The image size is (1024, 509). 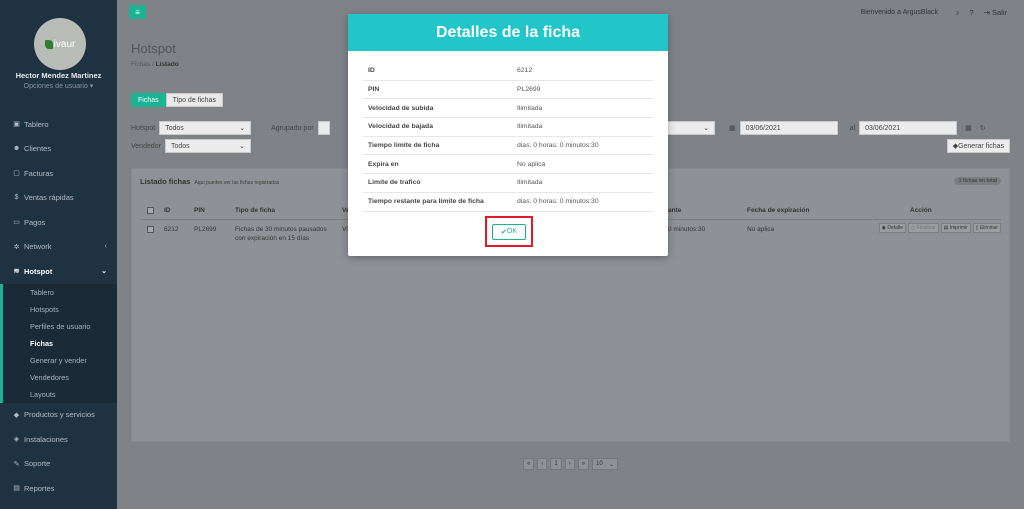 What do you see at coordinates (16, 272) in the screenshot?
I see `wifi-icon: ≋` at bounding box center [16, 272].